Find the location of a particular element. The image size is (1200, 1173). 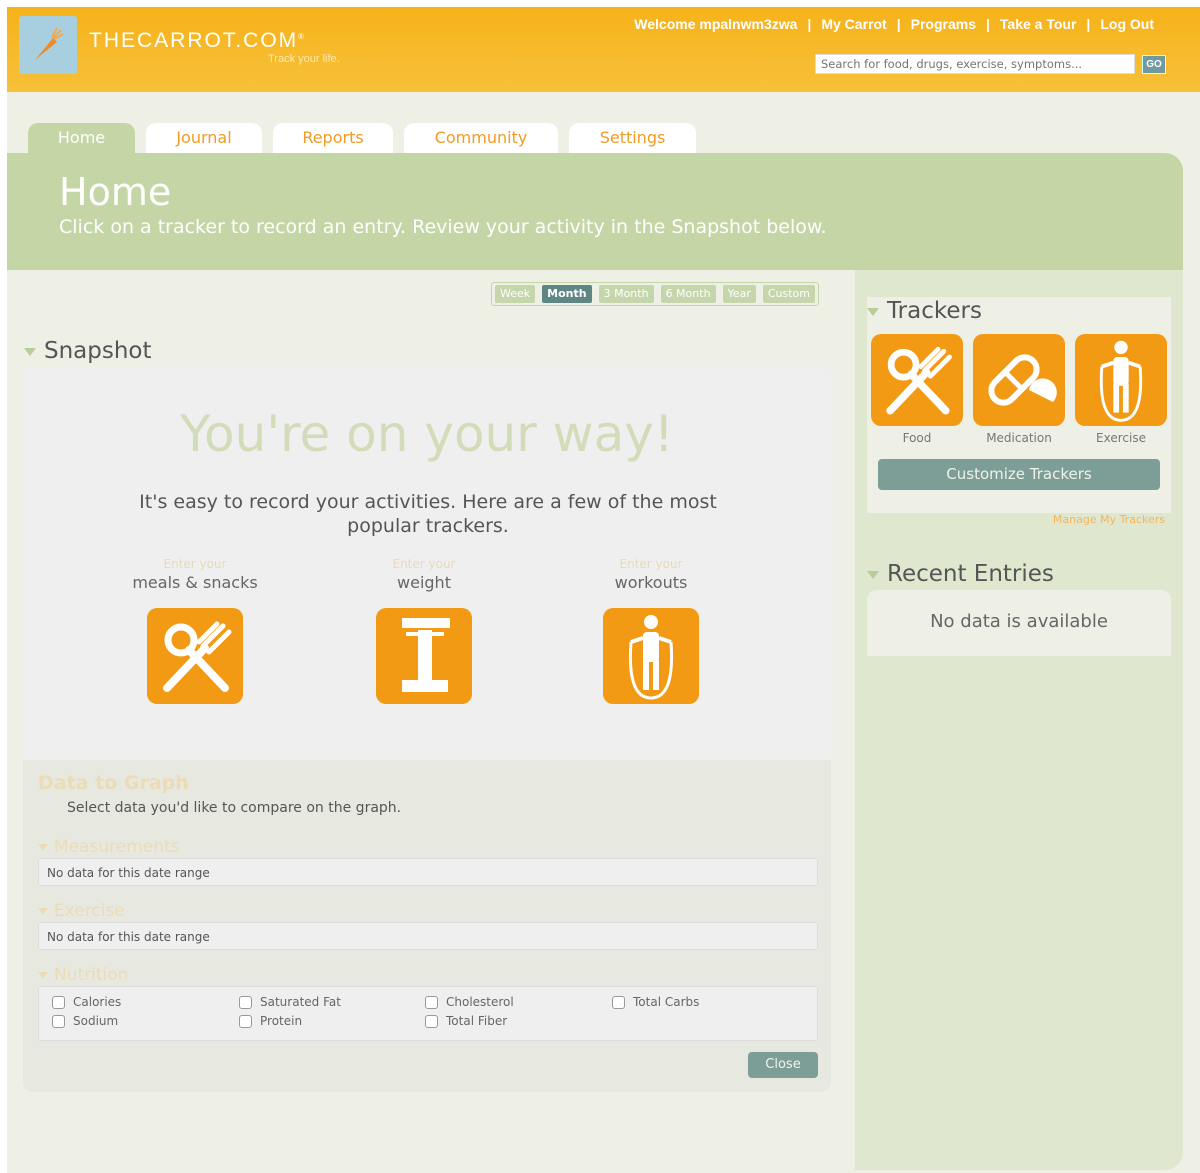

nav-log-out: Log Out is located at coordinates (1127, 24).